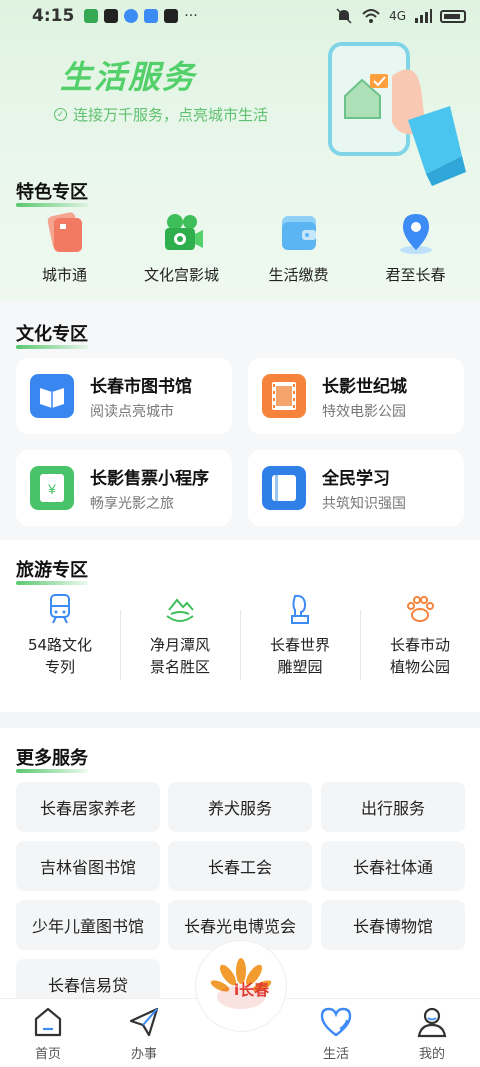  I want to click on hero-subtitle-text: 连接万千服务，点亮城市生活, so click(171, 115).